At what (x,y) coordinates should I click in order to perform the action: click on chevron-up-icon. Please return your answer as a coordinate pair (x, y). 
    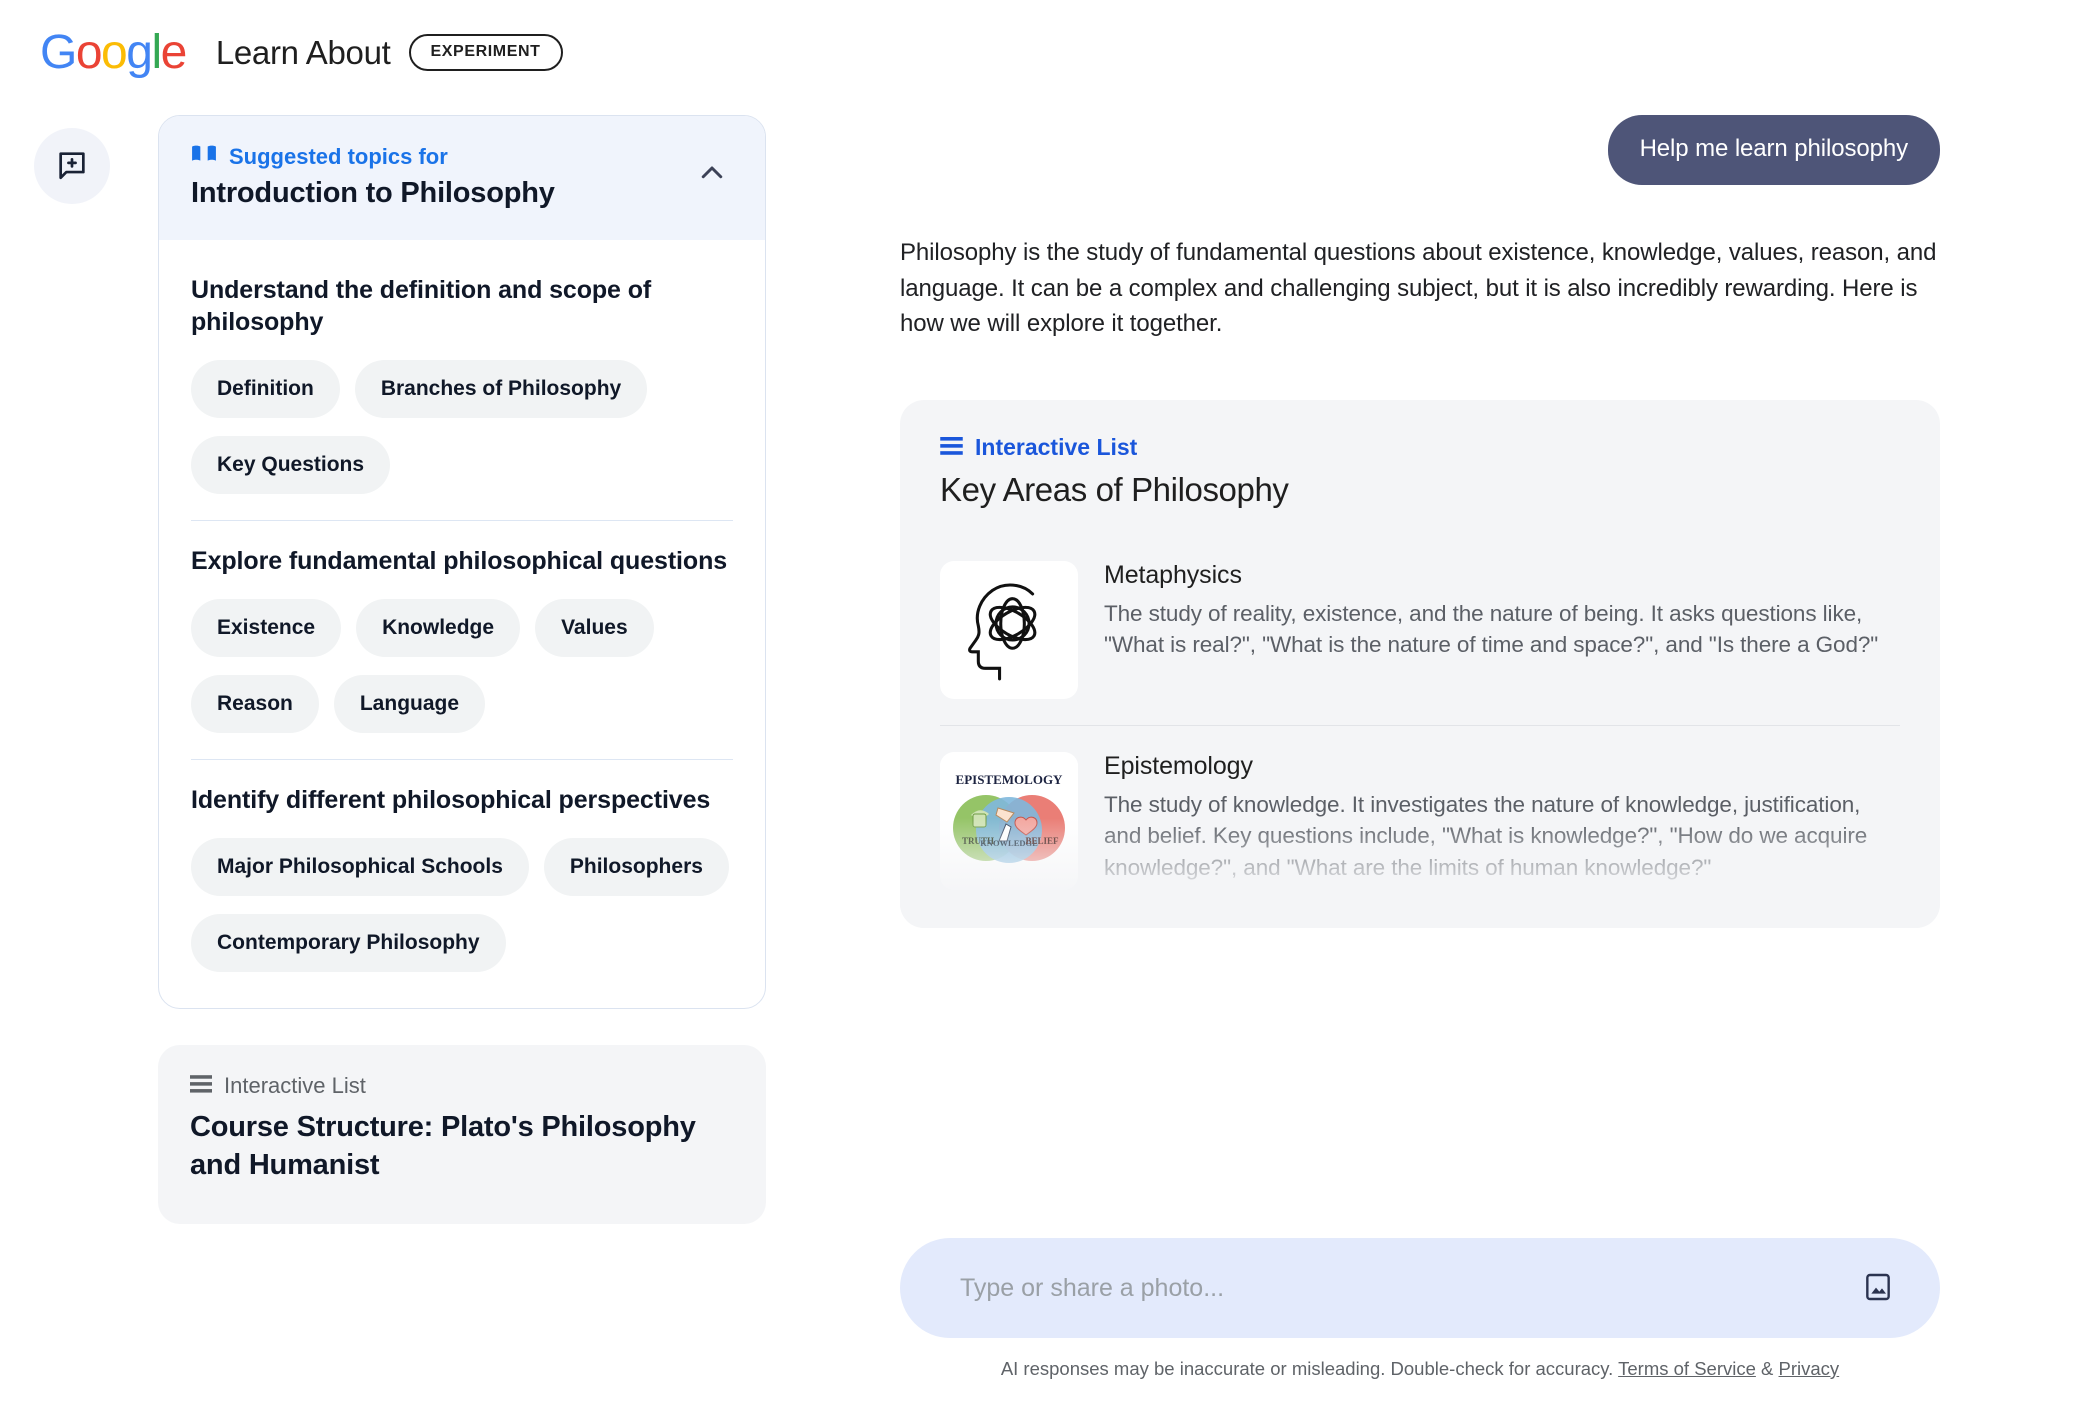
    Looking at the image, I should click on (712, 178).